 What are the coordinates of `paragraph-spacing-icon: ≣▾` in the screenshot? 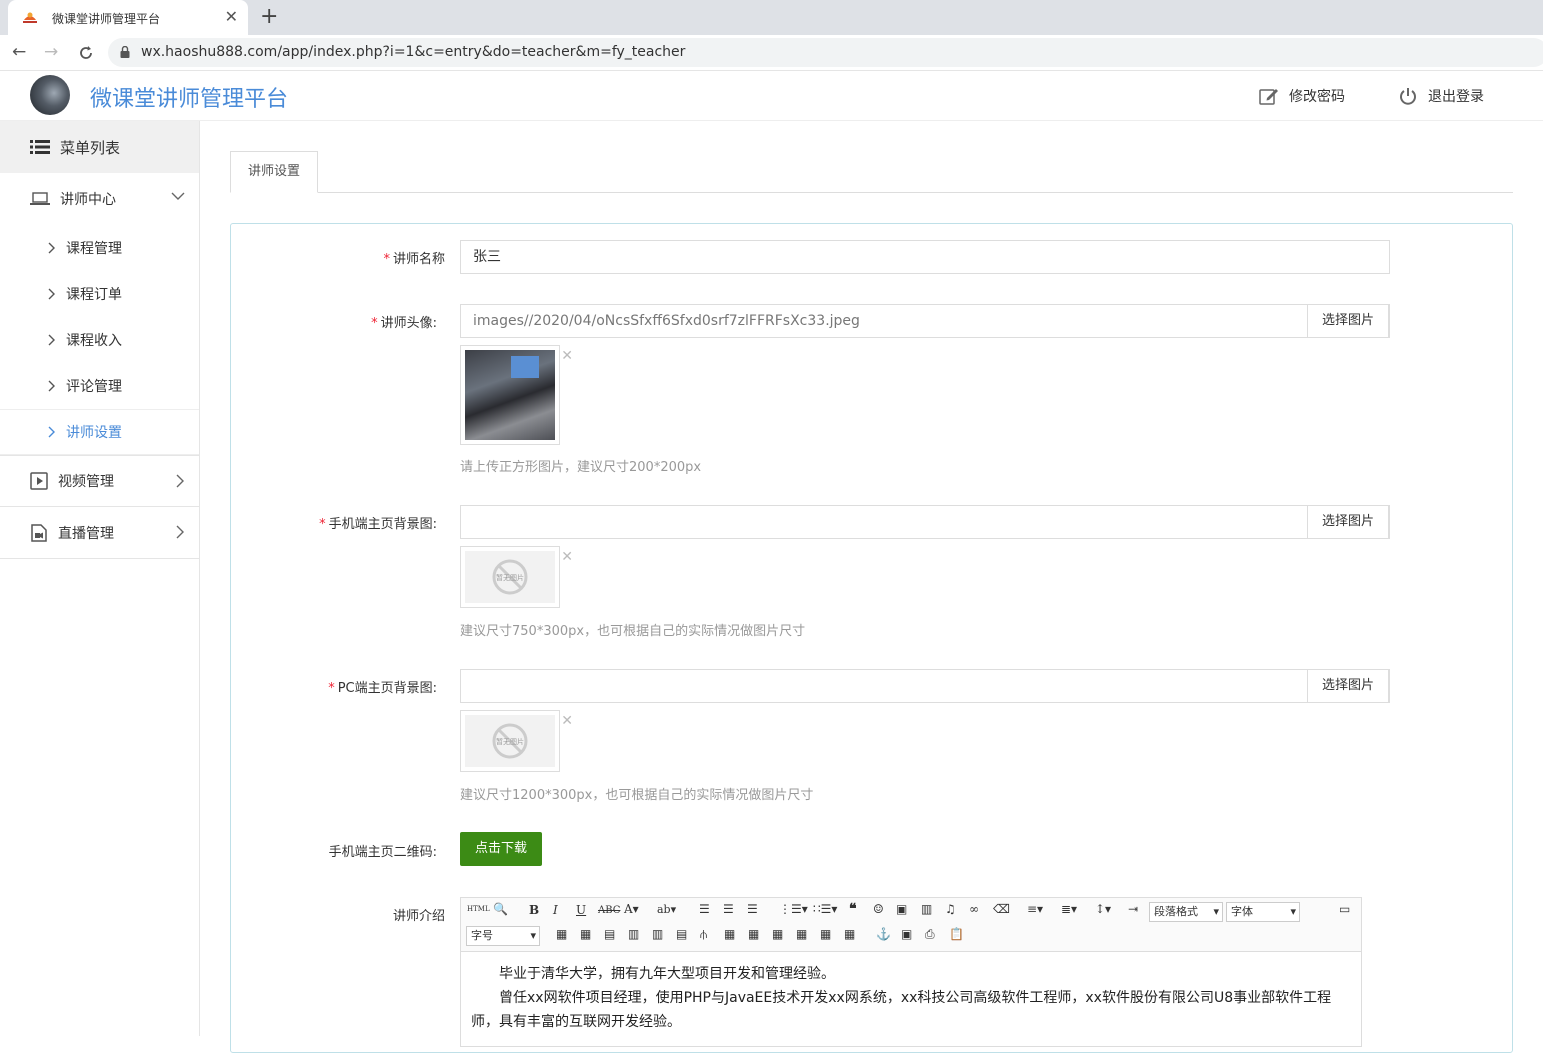 It's located at (1069, 909).